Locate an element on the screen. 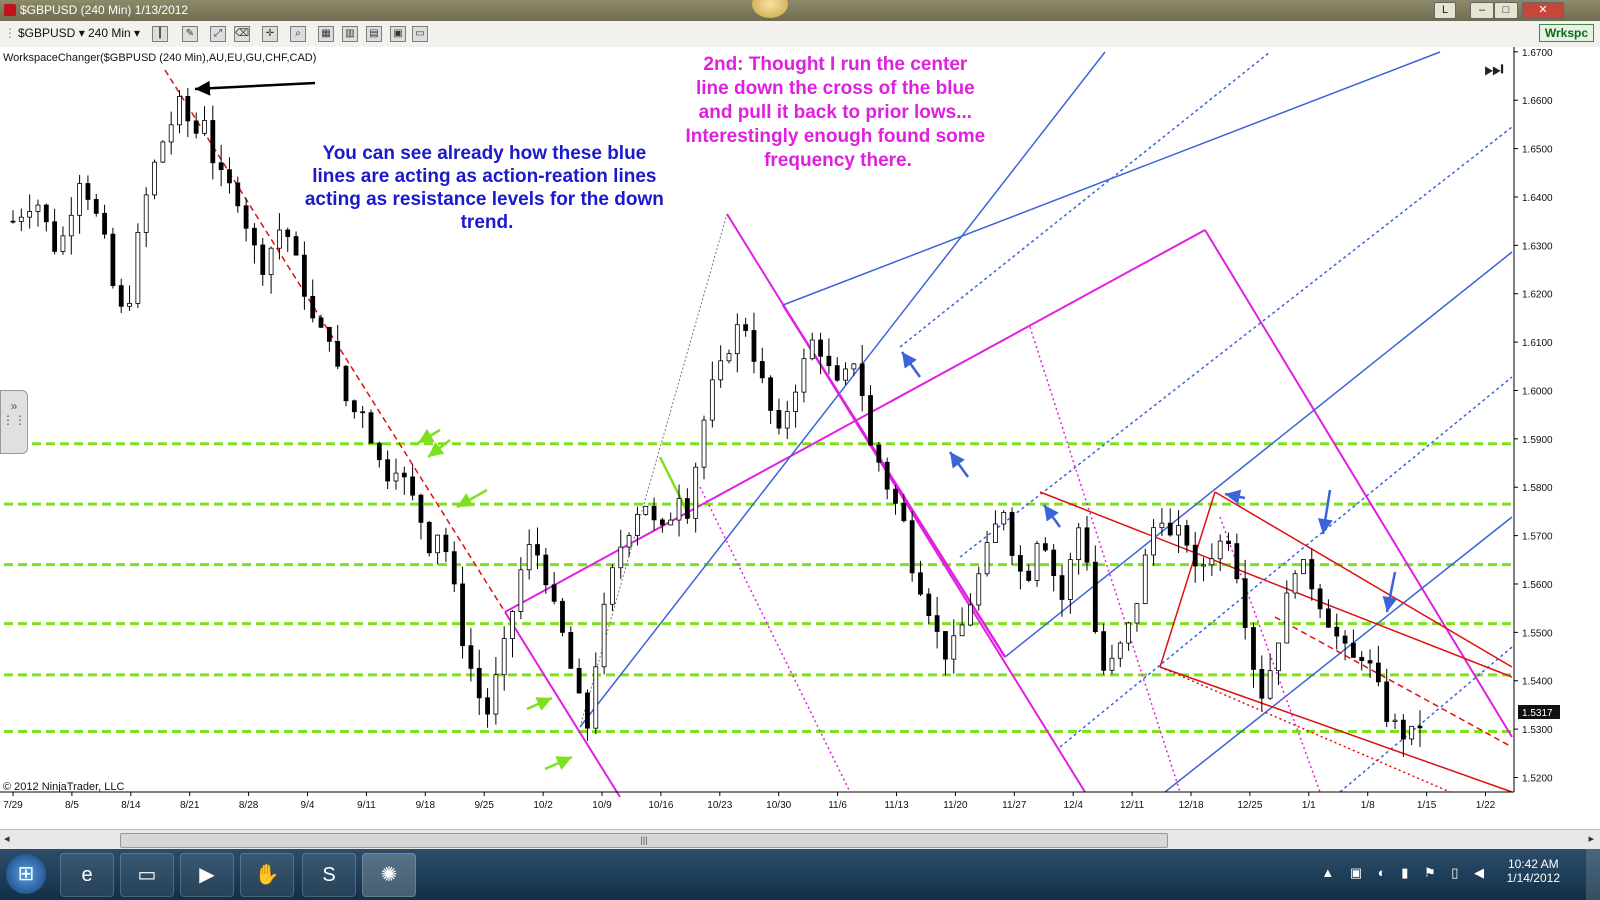 The image size is (1600, 900). grip-icon: ⋮⋮ is located at coordinates (14, 420).